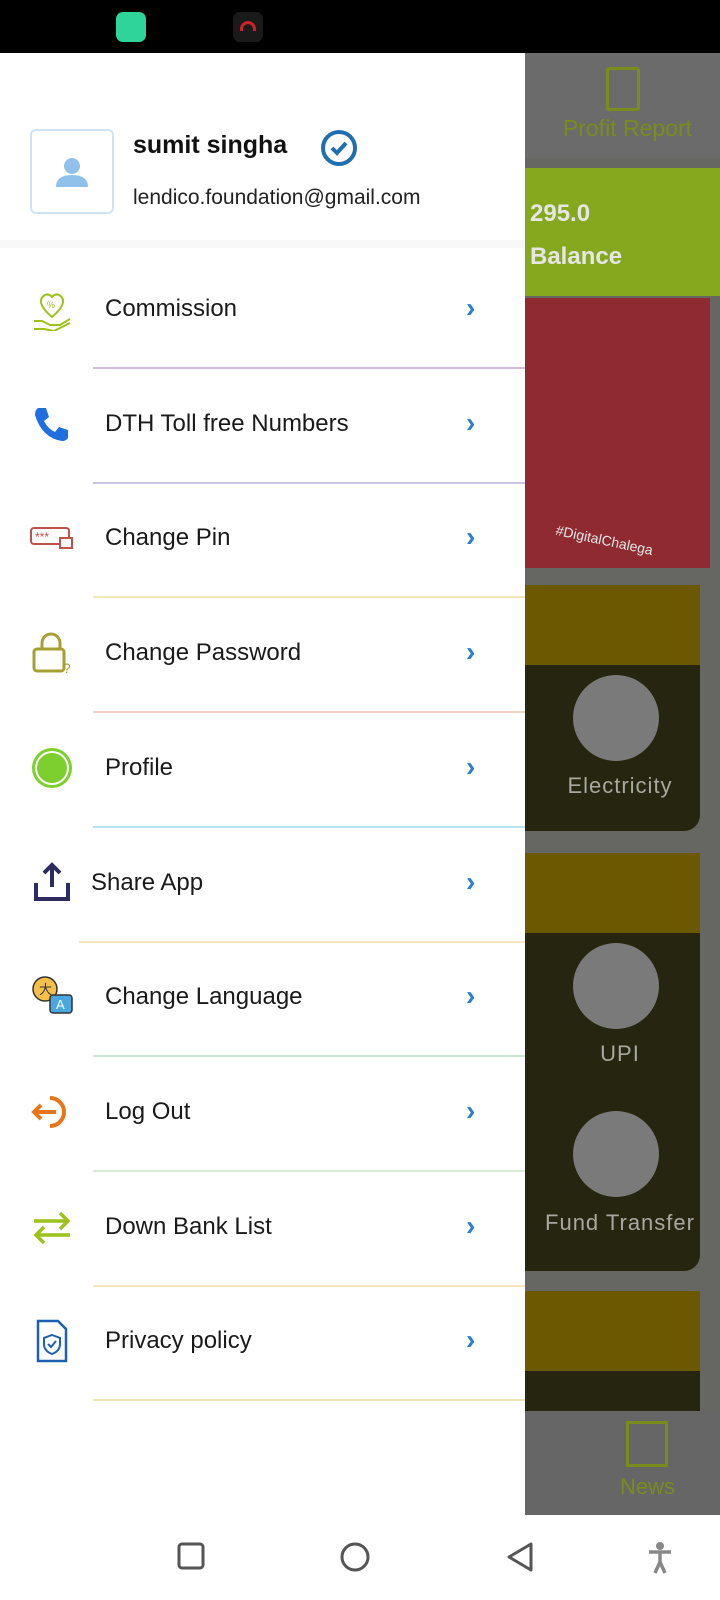 The width and height of the screenshot is (720, 1600). I want to click on user-email: lendico.foundation@gmail.com, so click(277, 197).